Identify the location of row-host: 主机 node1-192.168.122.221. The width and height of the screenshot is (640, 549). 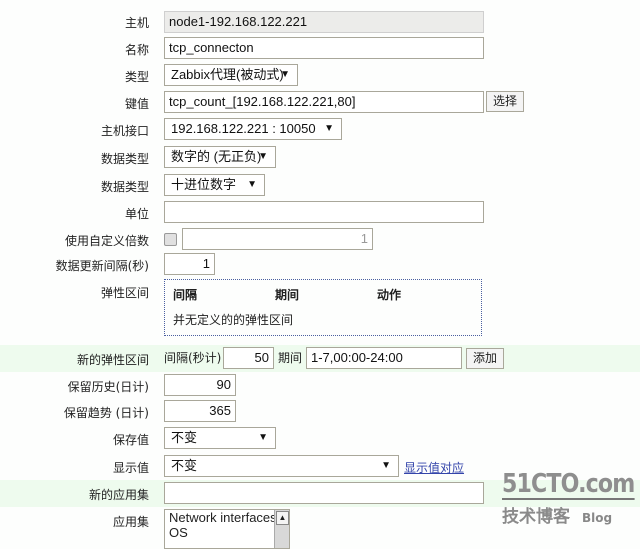
(320, 22).